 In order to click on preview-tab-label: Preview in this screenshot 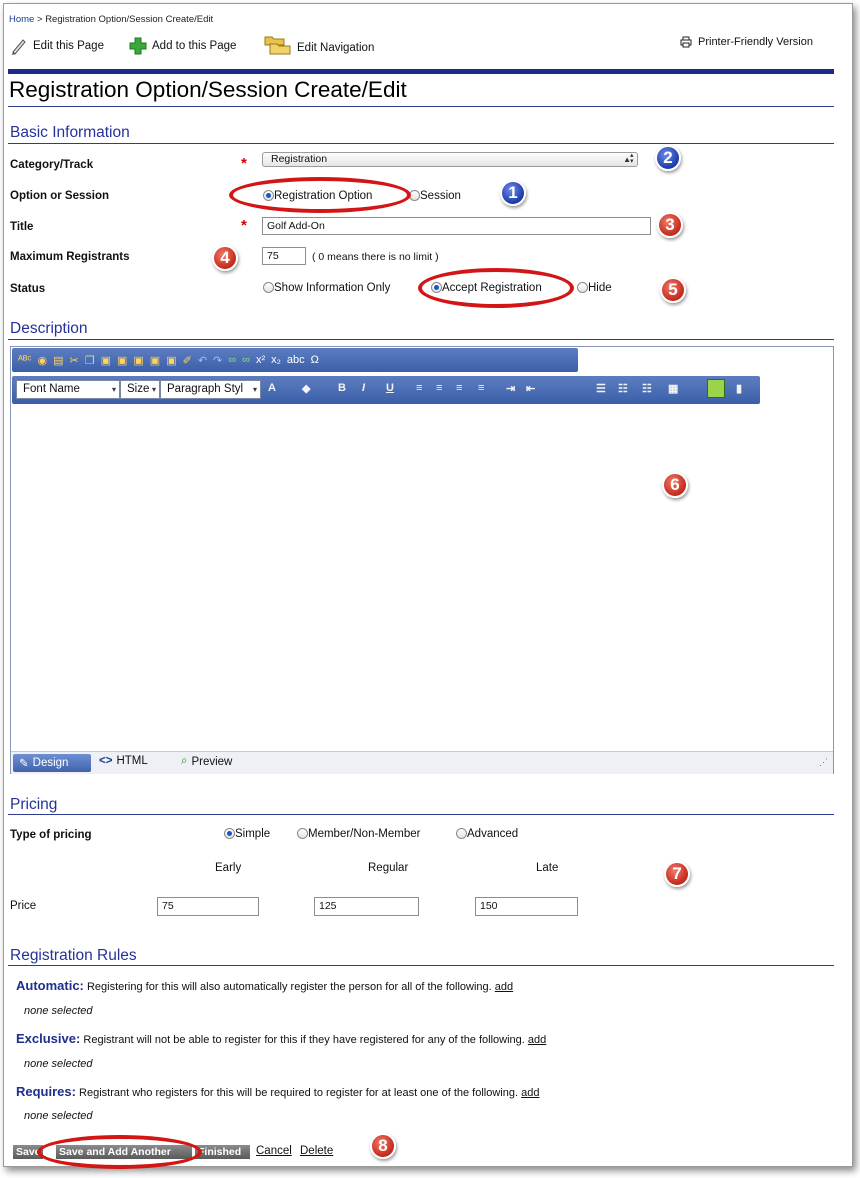, I will do `click(212, 761)`.